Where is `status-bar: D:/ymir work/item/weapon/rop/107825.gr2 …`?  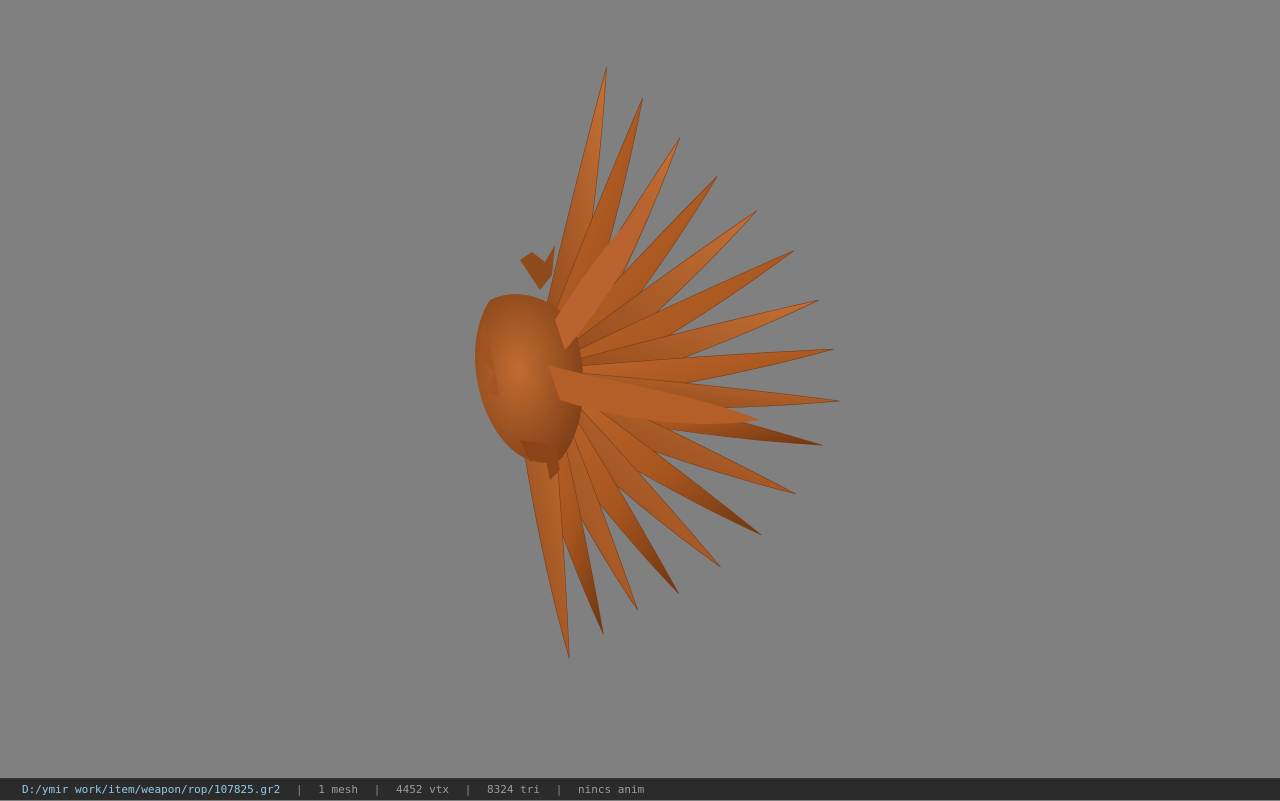
status-bar: D:/ymir work/item/weapon/rop/107825.gr2 … is located at coordinates (640, 789).